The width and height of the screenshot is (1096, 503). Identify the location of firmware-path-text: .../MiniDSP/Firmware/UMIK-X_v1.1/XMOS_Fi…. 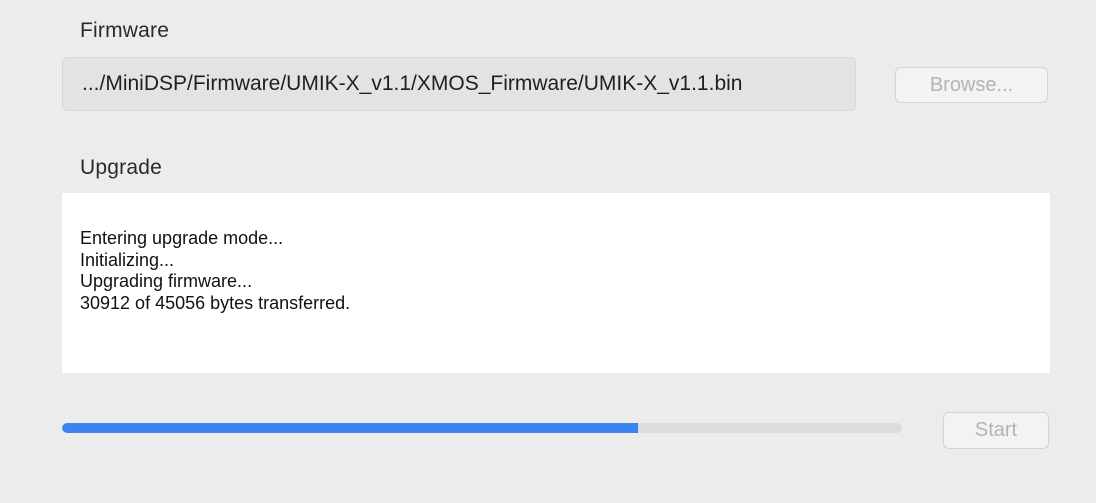
(412, 83).